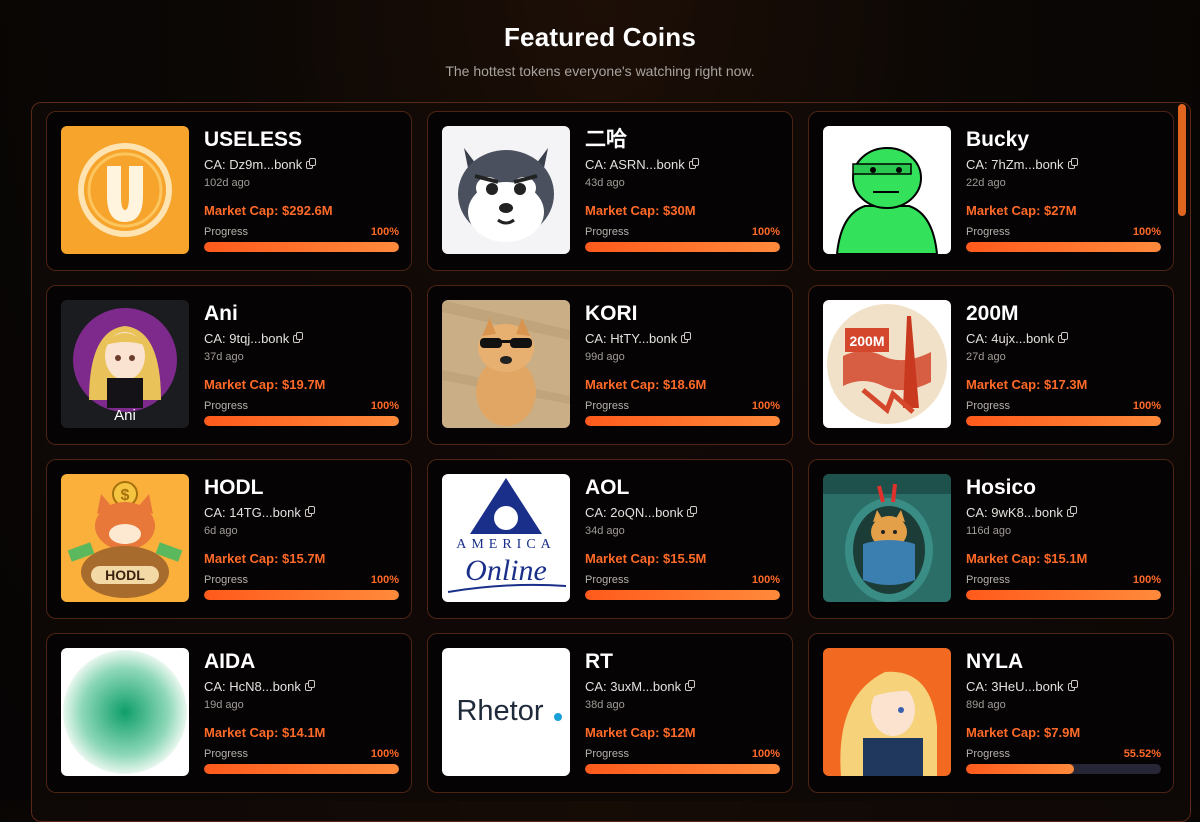 The width and height of the screenshot is (1200, 822). I want to click on coin-age: 22d ago, so click(986, 183).